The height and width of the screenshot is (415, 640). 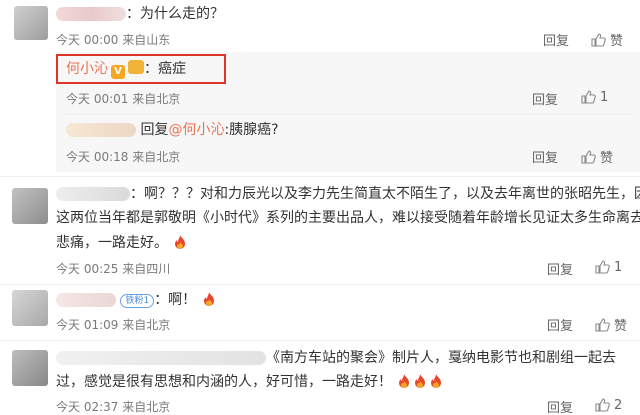 I want to click on comment-text: ：啊？？？对和力辰光以及李力先生简直太不陌生了，以及去年离世的张昭先生，因为, so click(x=385, y=194).